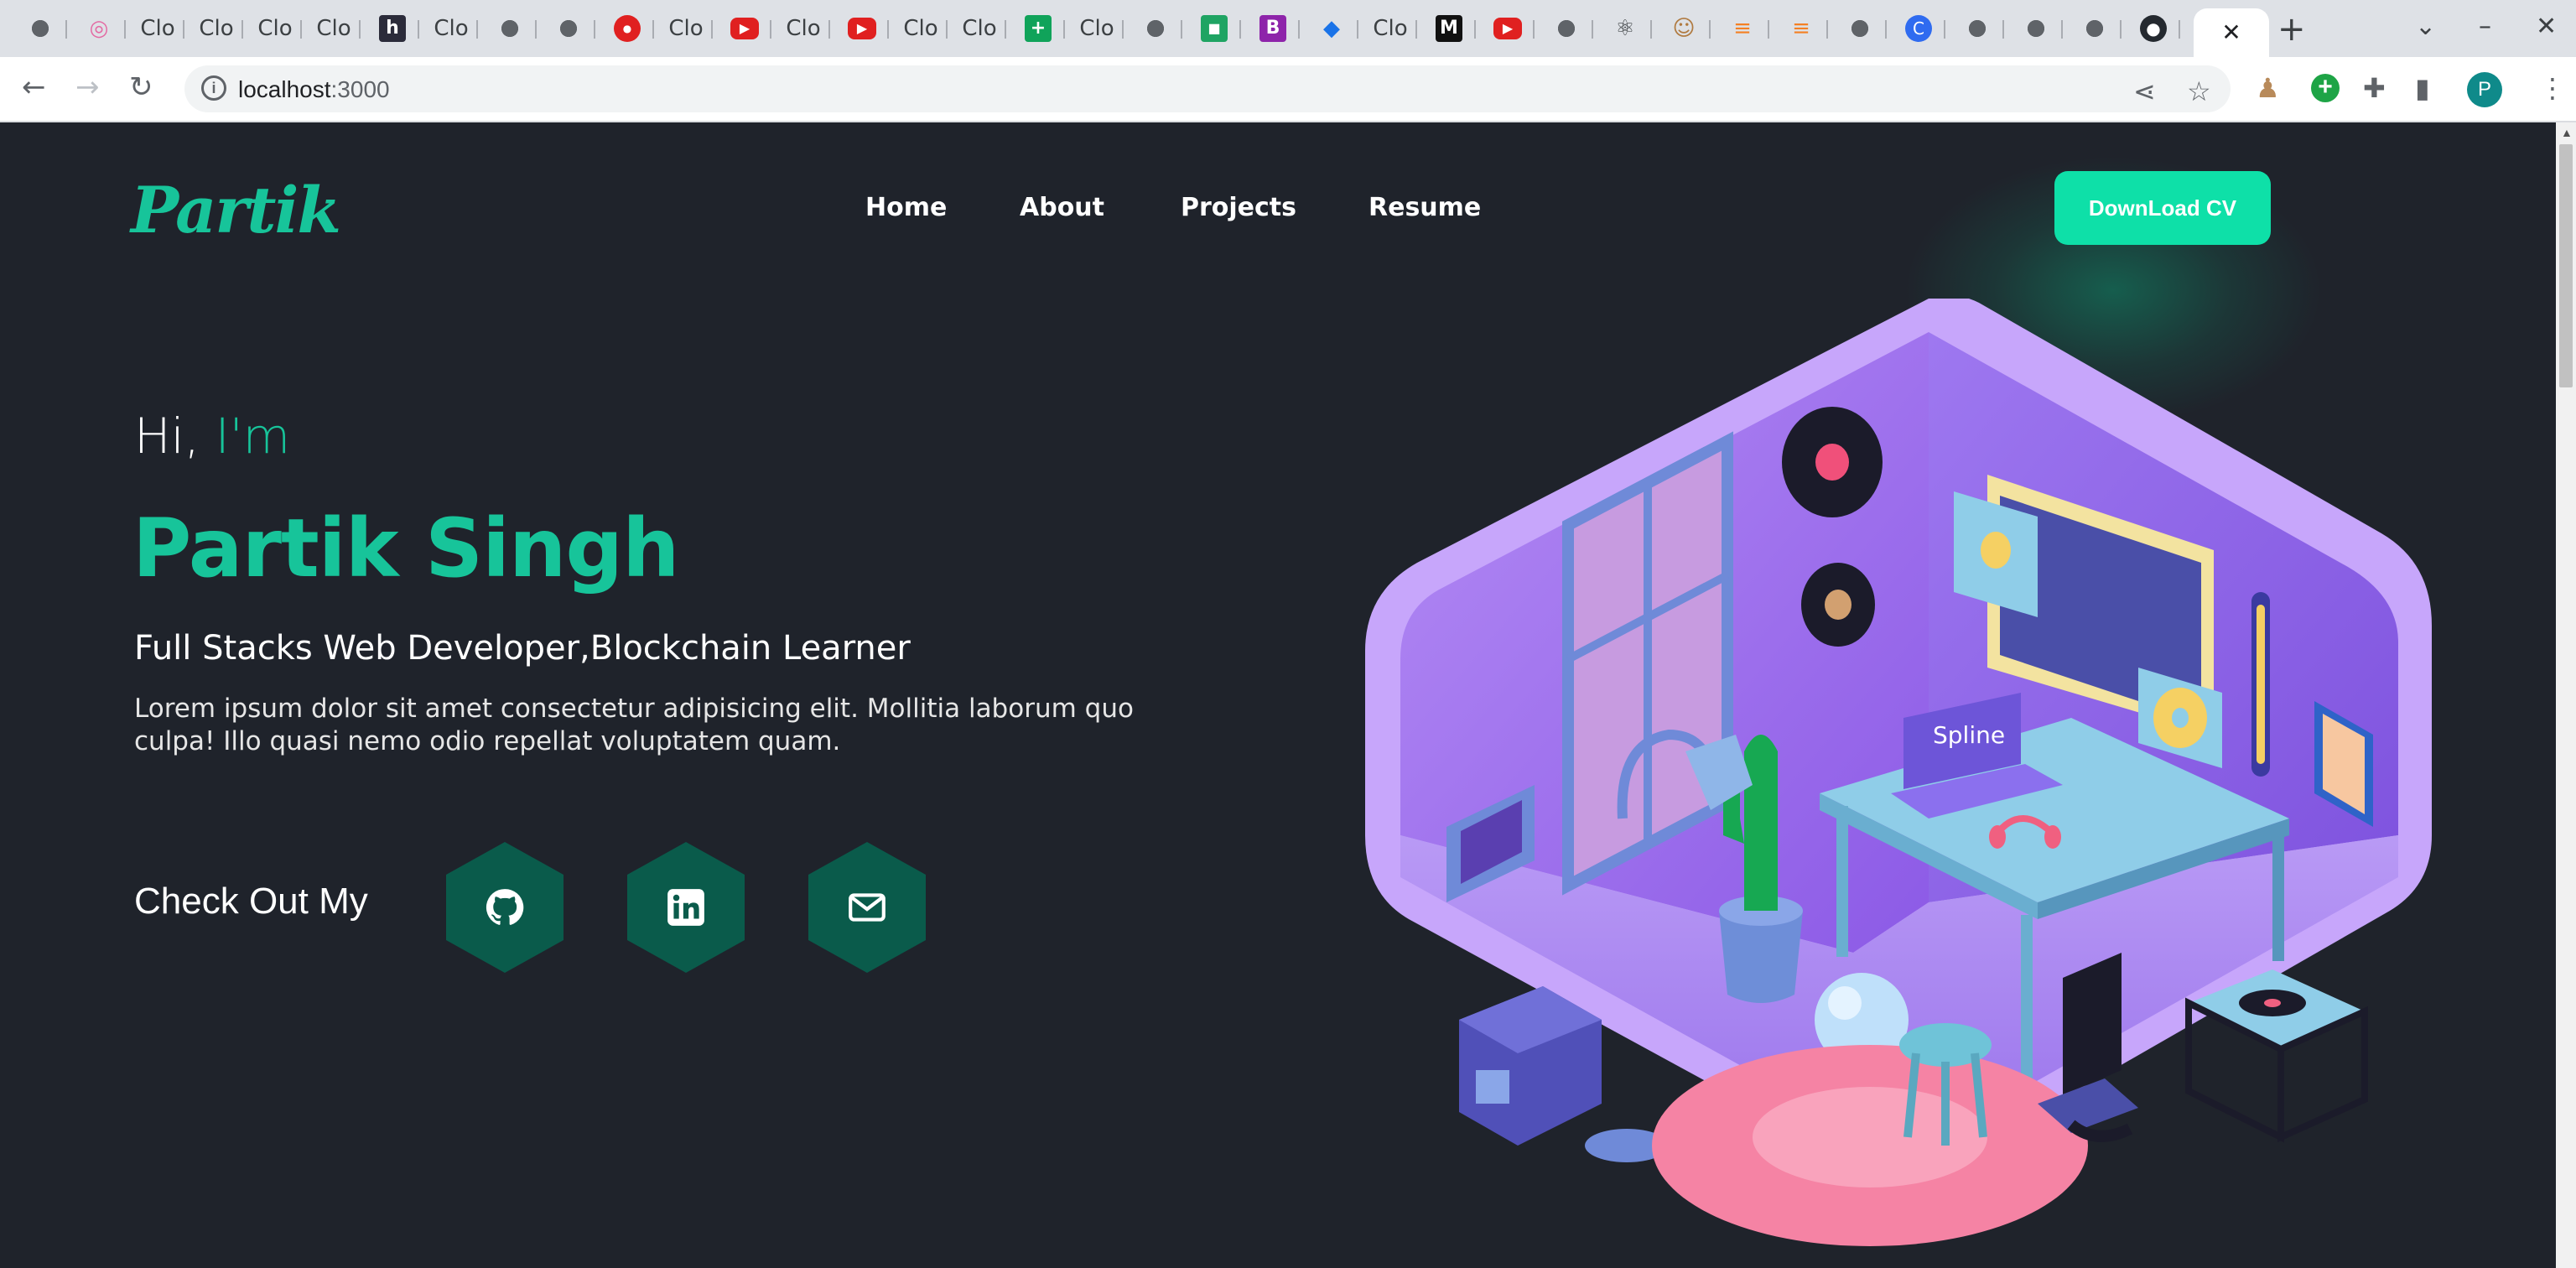 This screenshot has height=1268, width=2576. What do you see at coordinates (2566, 695) in the screenshot?
I see `page-scrollbar: ▲` at bounding box center [2566, 695].